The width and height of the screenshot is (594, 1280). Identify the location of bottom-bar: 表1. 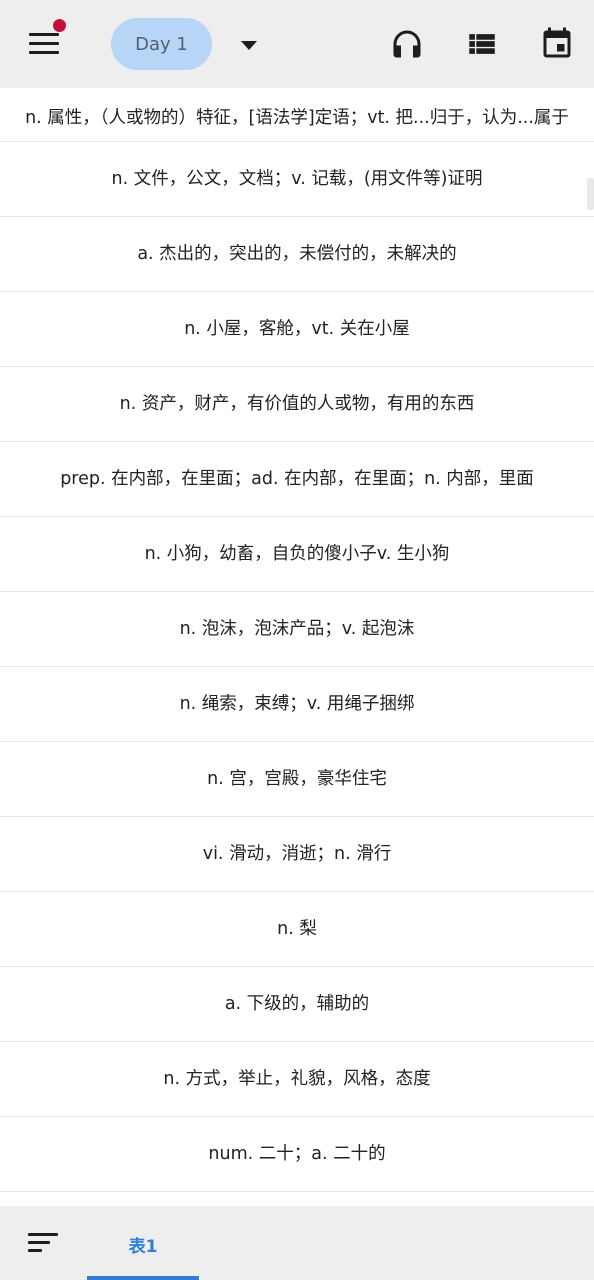
(297, 1243).